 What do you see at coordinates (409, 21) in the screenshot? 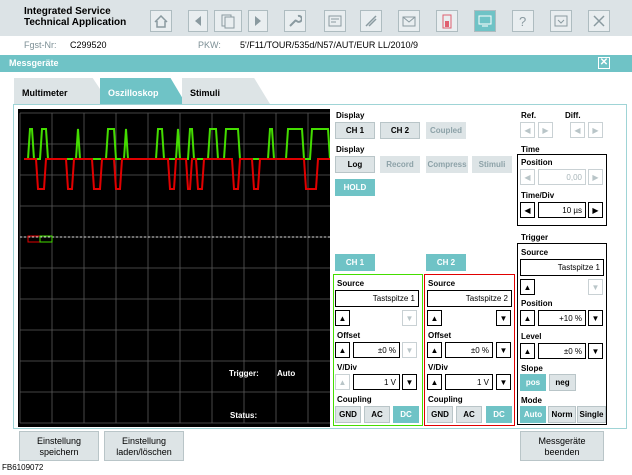
I see `mail-button` at bounding box center [409, 21].